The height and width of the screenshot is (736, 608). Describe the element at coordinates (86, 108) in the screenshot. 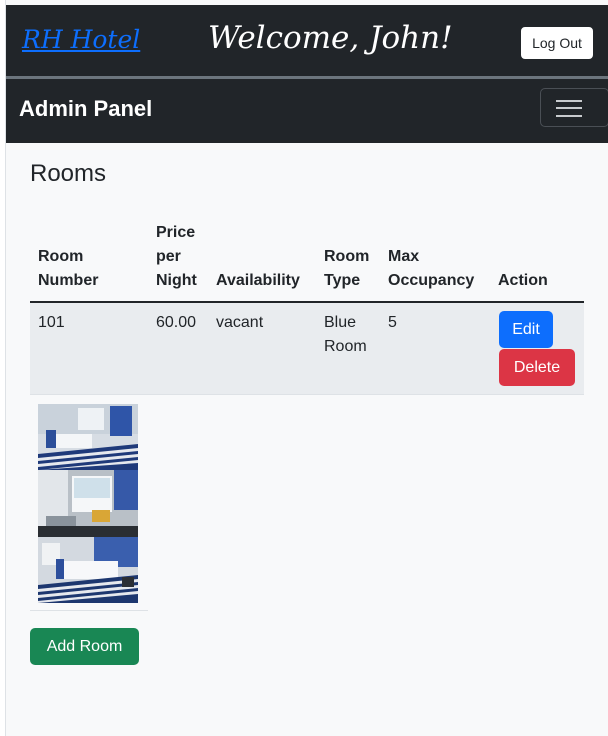

I see `navbar-title: Admin Panel` at that location.